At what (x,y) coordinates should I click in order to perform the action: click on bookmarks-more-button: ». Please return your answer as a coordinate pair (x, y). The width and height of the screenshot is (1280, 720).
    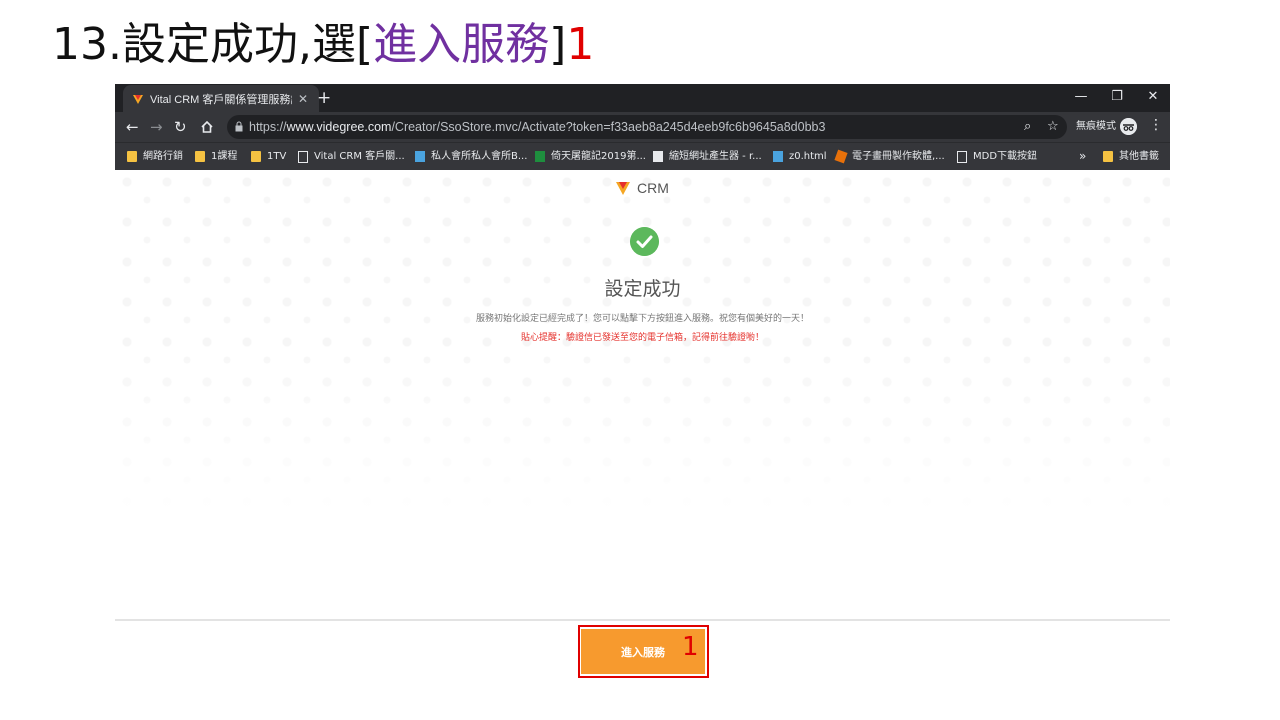
    Looking at the image, I should click on (1082, 156).